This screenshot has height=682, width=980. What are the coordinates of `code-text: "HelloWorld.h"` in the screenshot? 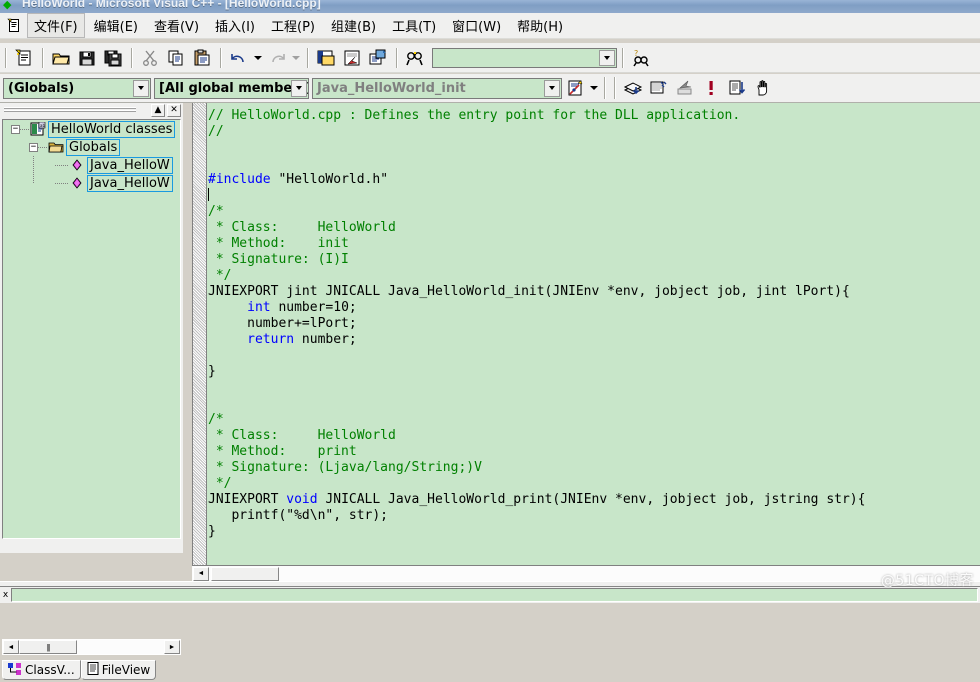 It's located at (329, 179).